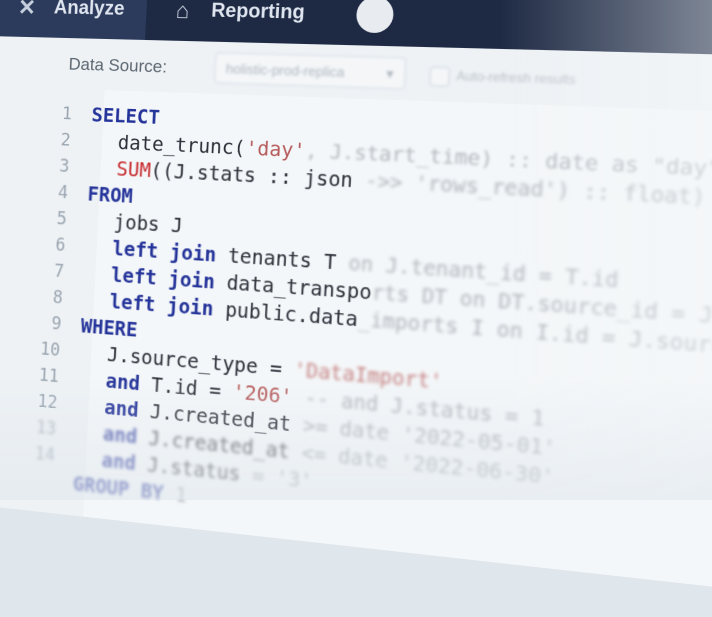 The height and width of the screenshot is (617, 712). Describe the element at coordinates (182, 145) in the screenshot. I see `function-name: date_trunc(` at that location.